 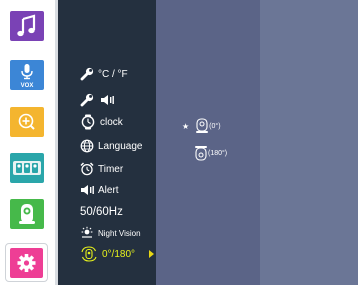 I want to click on menu-item-timer: Timer, so click(x=101, y=169).